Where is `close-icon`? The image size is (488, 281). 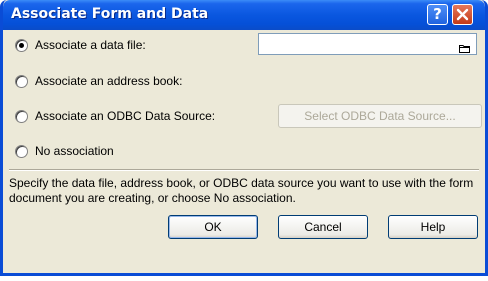
close-icon is located at coordinates (462, 14).